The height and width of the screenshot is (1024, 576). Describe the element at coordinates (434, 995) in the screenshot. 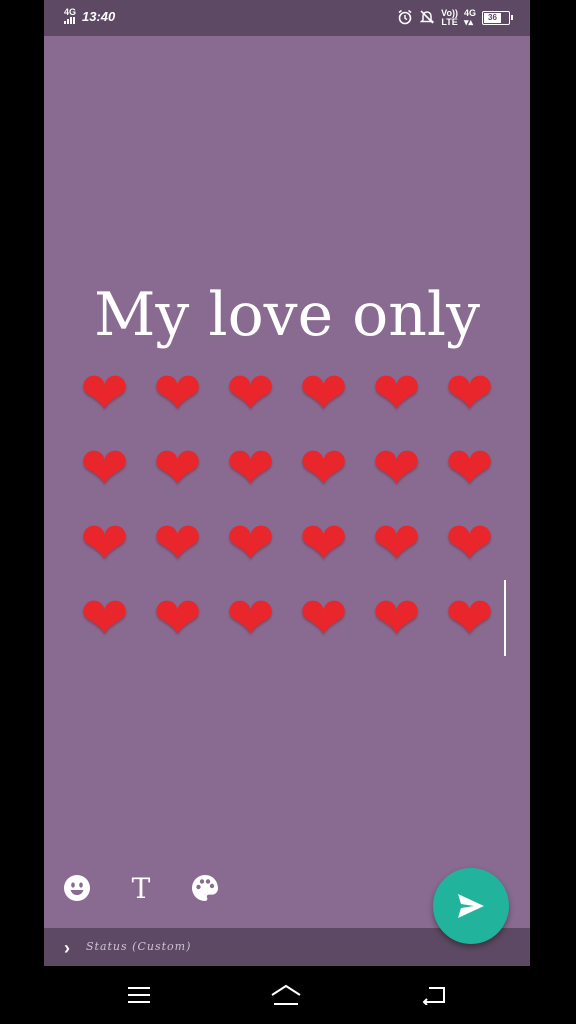

I see `back-icon` at that location.